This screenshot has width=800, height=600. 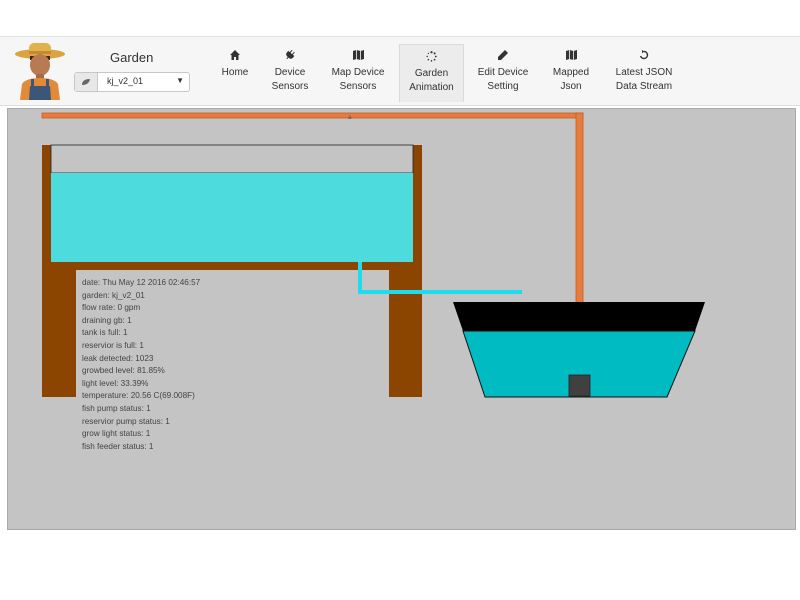 I want to click on status-line: tank is full: 1, so click(x=105, y=333).